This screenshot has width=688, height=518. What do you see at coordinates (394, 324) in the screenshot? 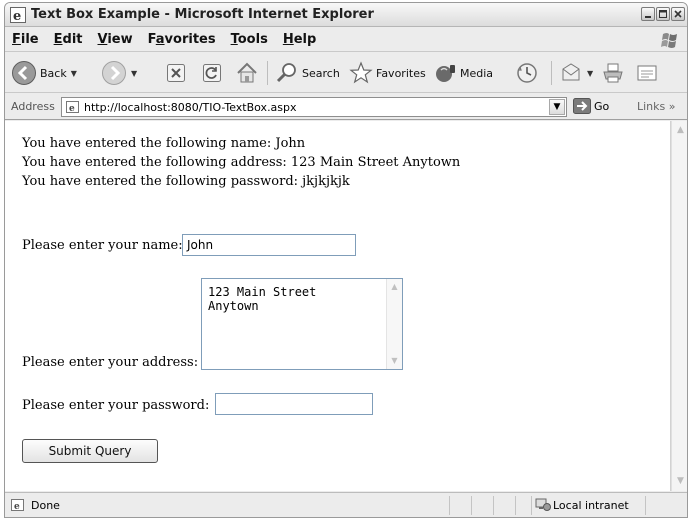
I see `textarea-scrollbar: ▲ ▼` at bounding box center [394, 324].